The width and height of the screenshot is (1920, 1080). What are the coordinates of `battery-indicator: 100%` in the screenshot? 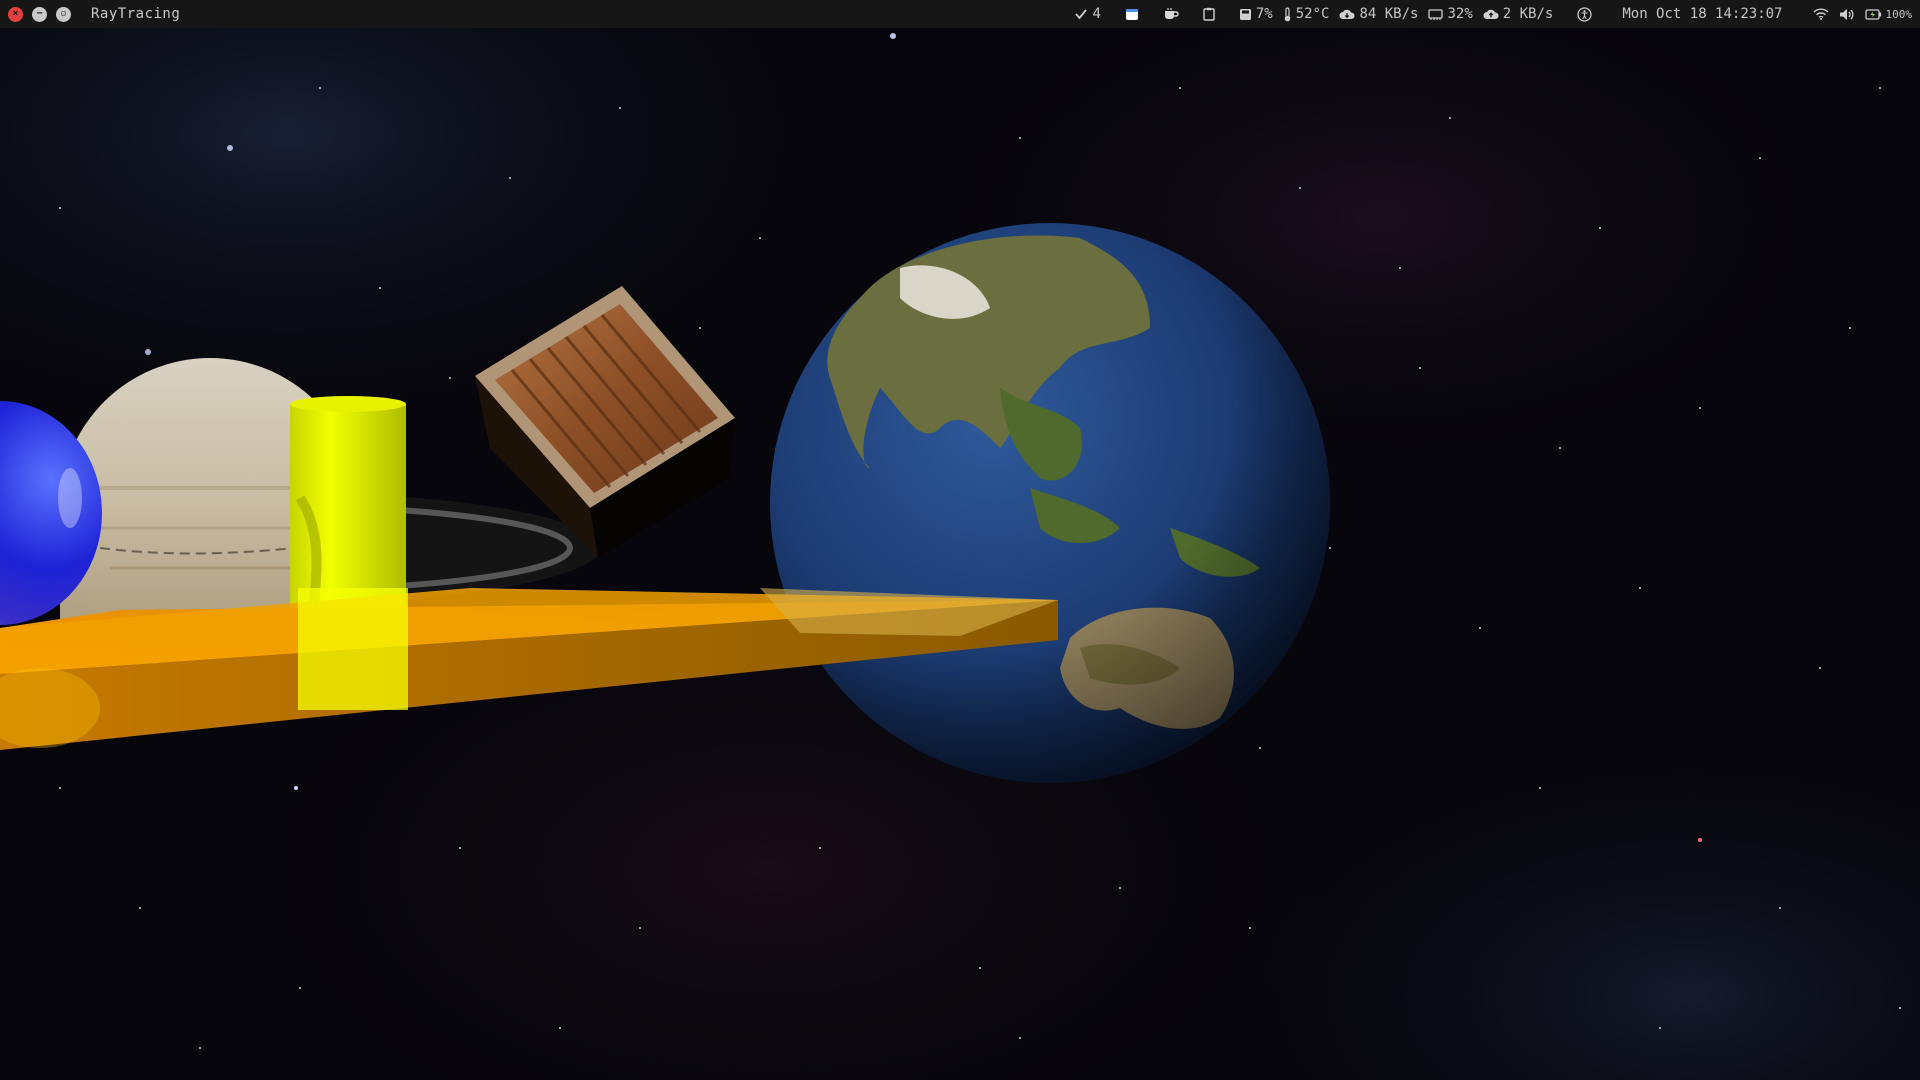 It's located at (1888, 14).